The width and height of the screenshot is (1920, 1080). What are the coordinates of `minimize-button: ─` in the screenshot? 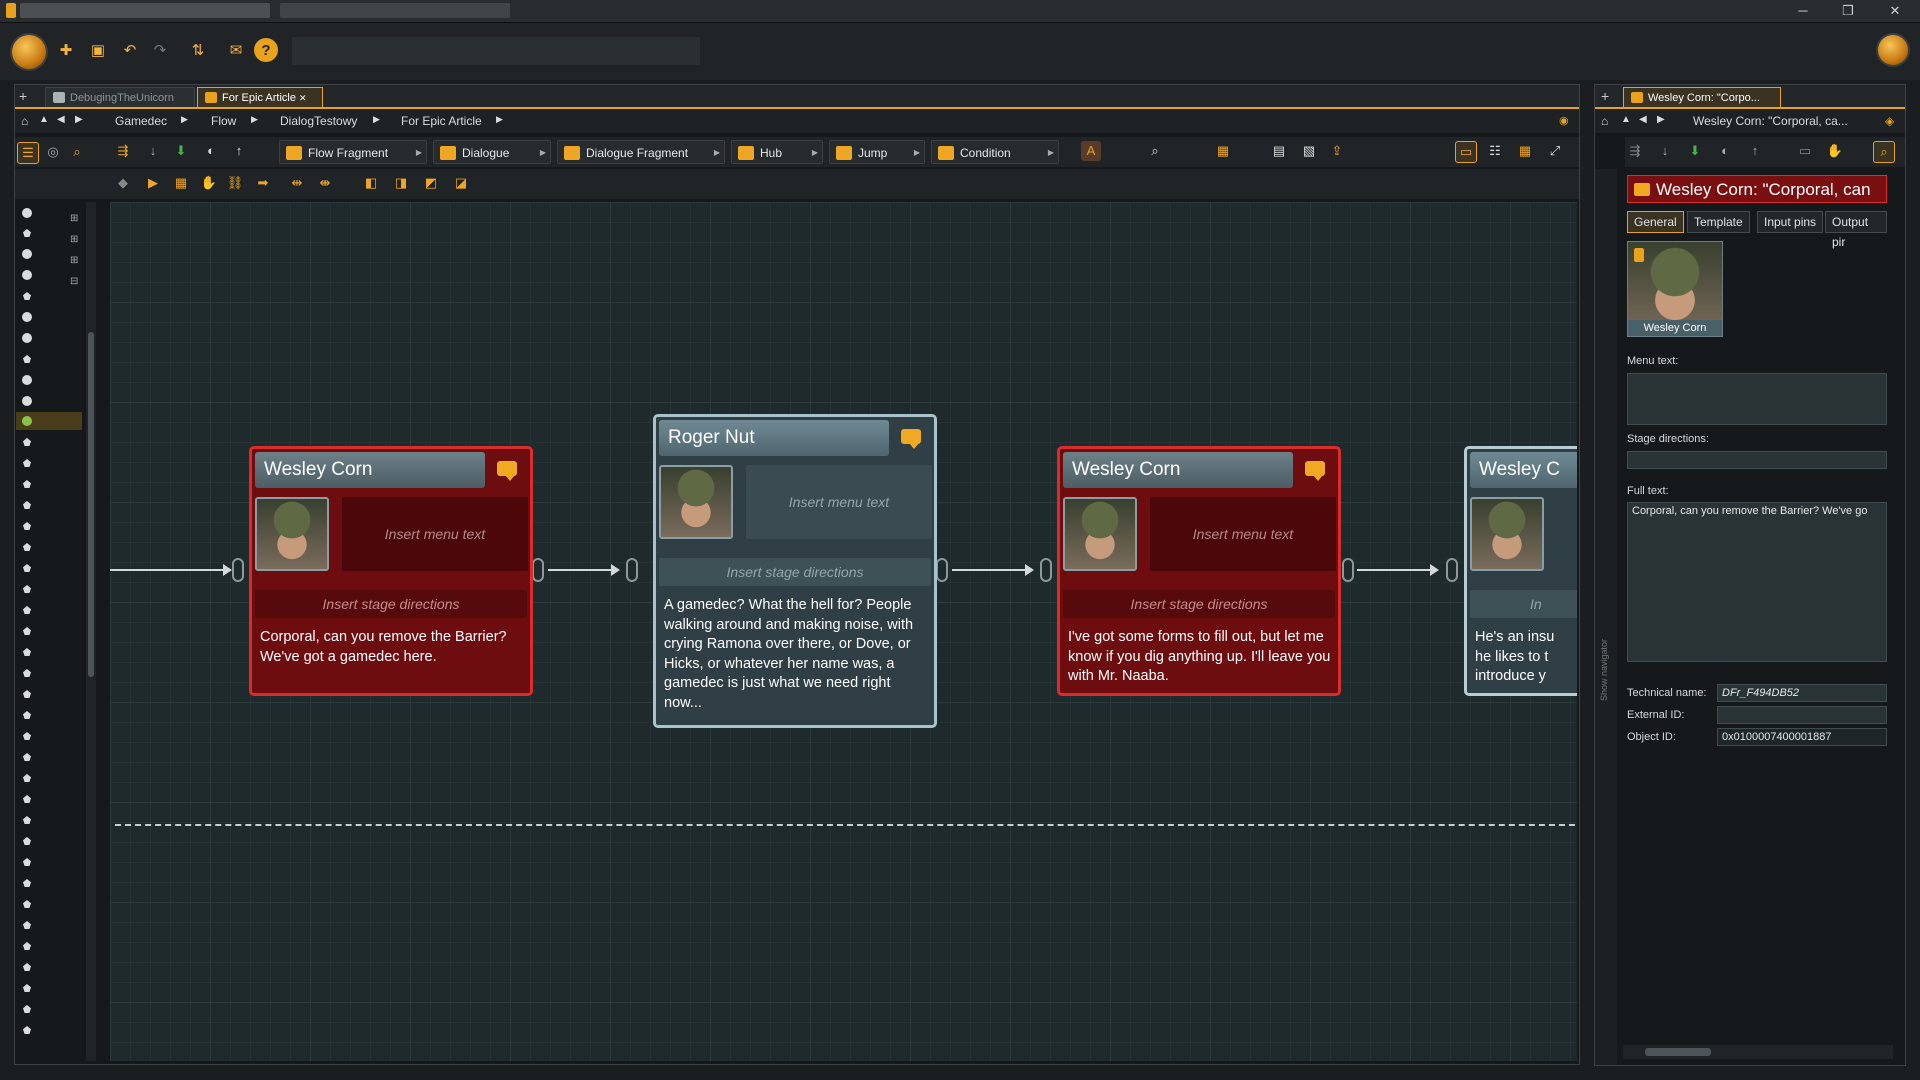 It's located at (1803, 11).